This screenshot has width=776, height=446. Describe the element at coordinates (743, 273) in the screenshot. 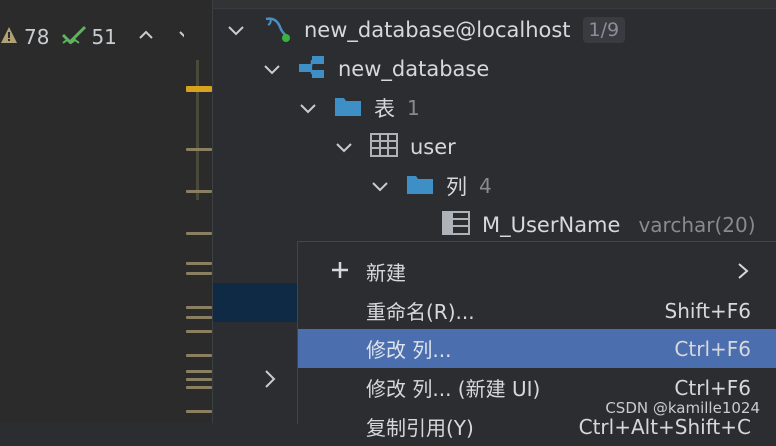

I see `submenu-arrow-icon` at that location.